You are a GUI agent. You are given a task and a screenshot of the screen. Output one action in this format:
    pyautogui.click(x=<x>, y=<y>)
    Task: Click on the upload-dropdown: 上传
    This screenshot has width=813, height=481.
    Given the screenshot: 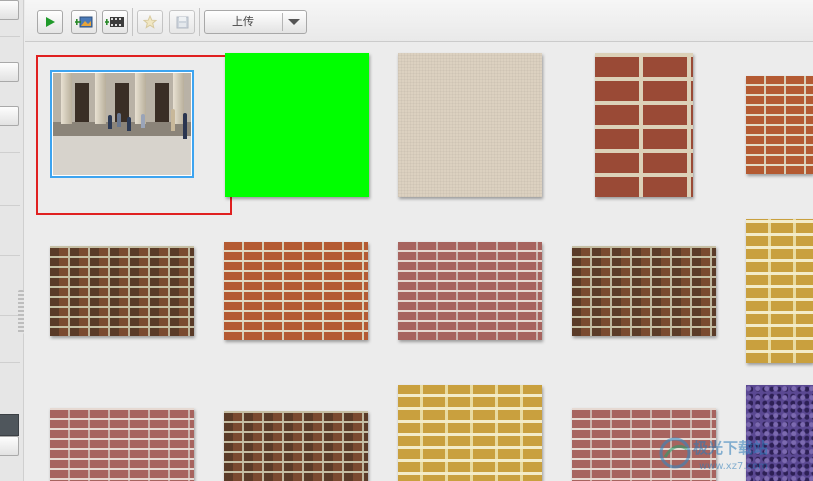 What is the action you would take?
    pyautogui.click(x=255, y=22)
    